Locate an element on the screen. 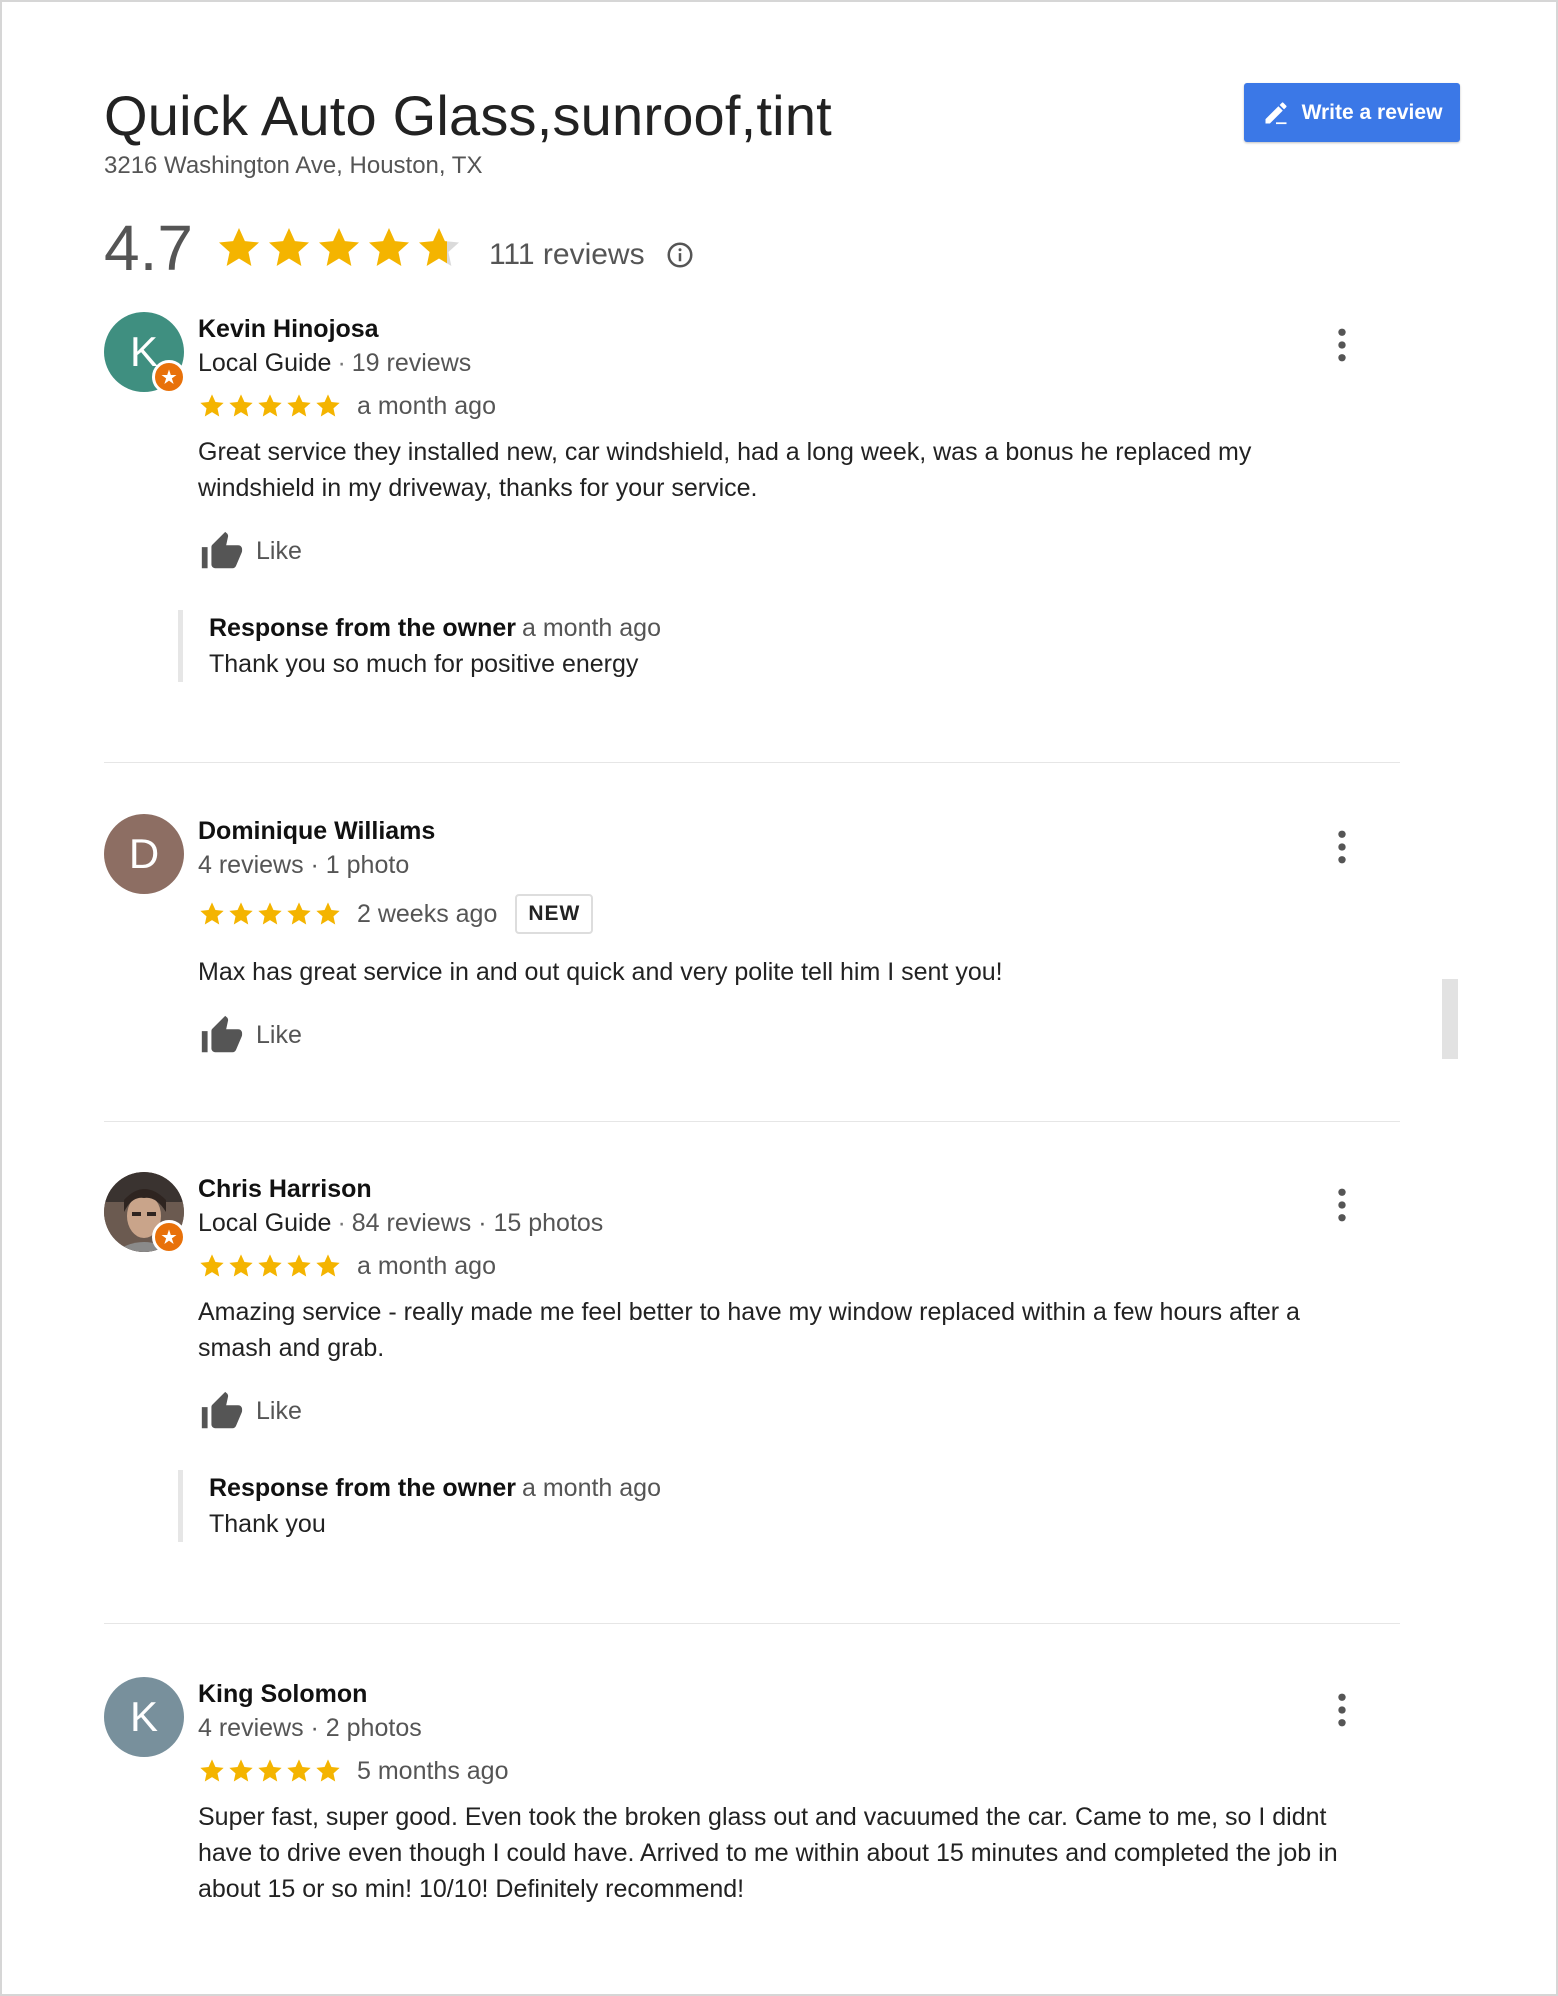  business-address: 3216 Washington Ave, Houston, TX is located at coordinates (293, 165).